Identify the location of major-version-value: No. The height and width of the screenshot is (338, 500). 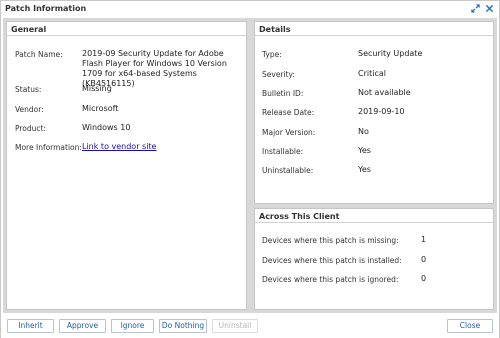
(363, 131).